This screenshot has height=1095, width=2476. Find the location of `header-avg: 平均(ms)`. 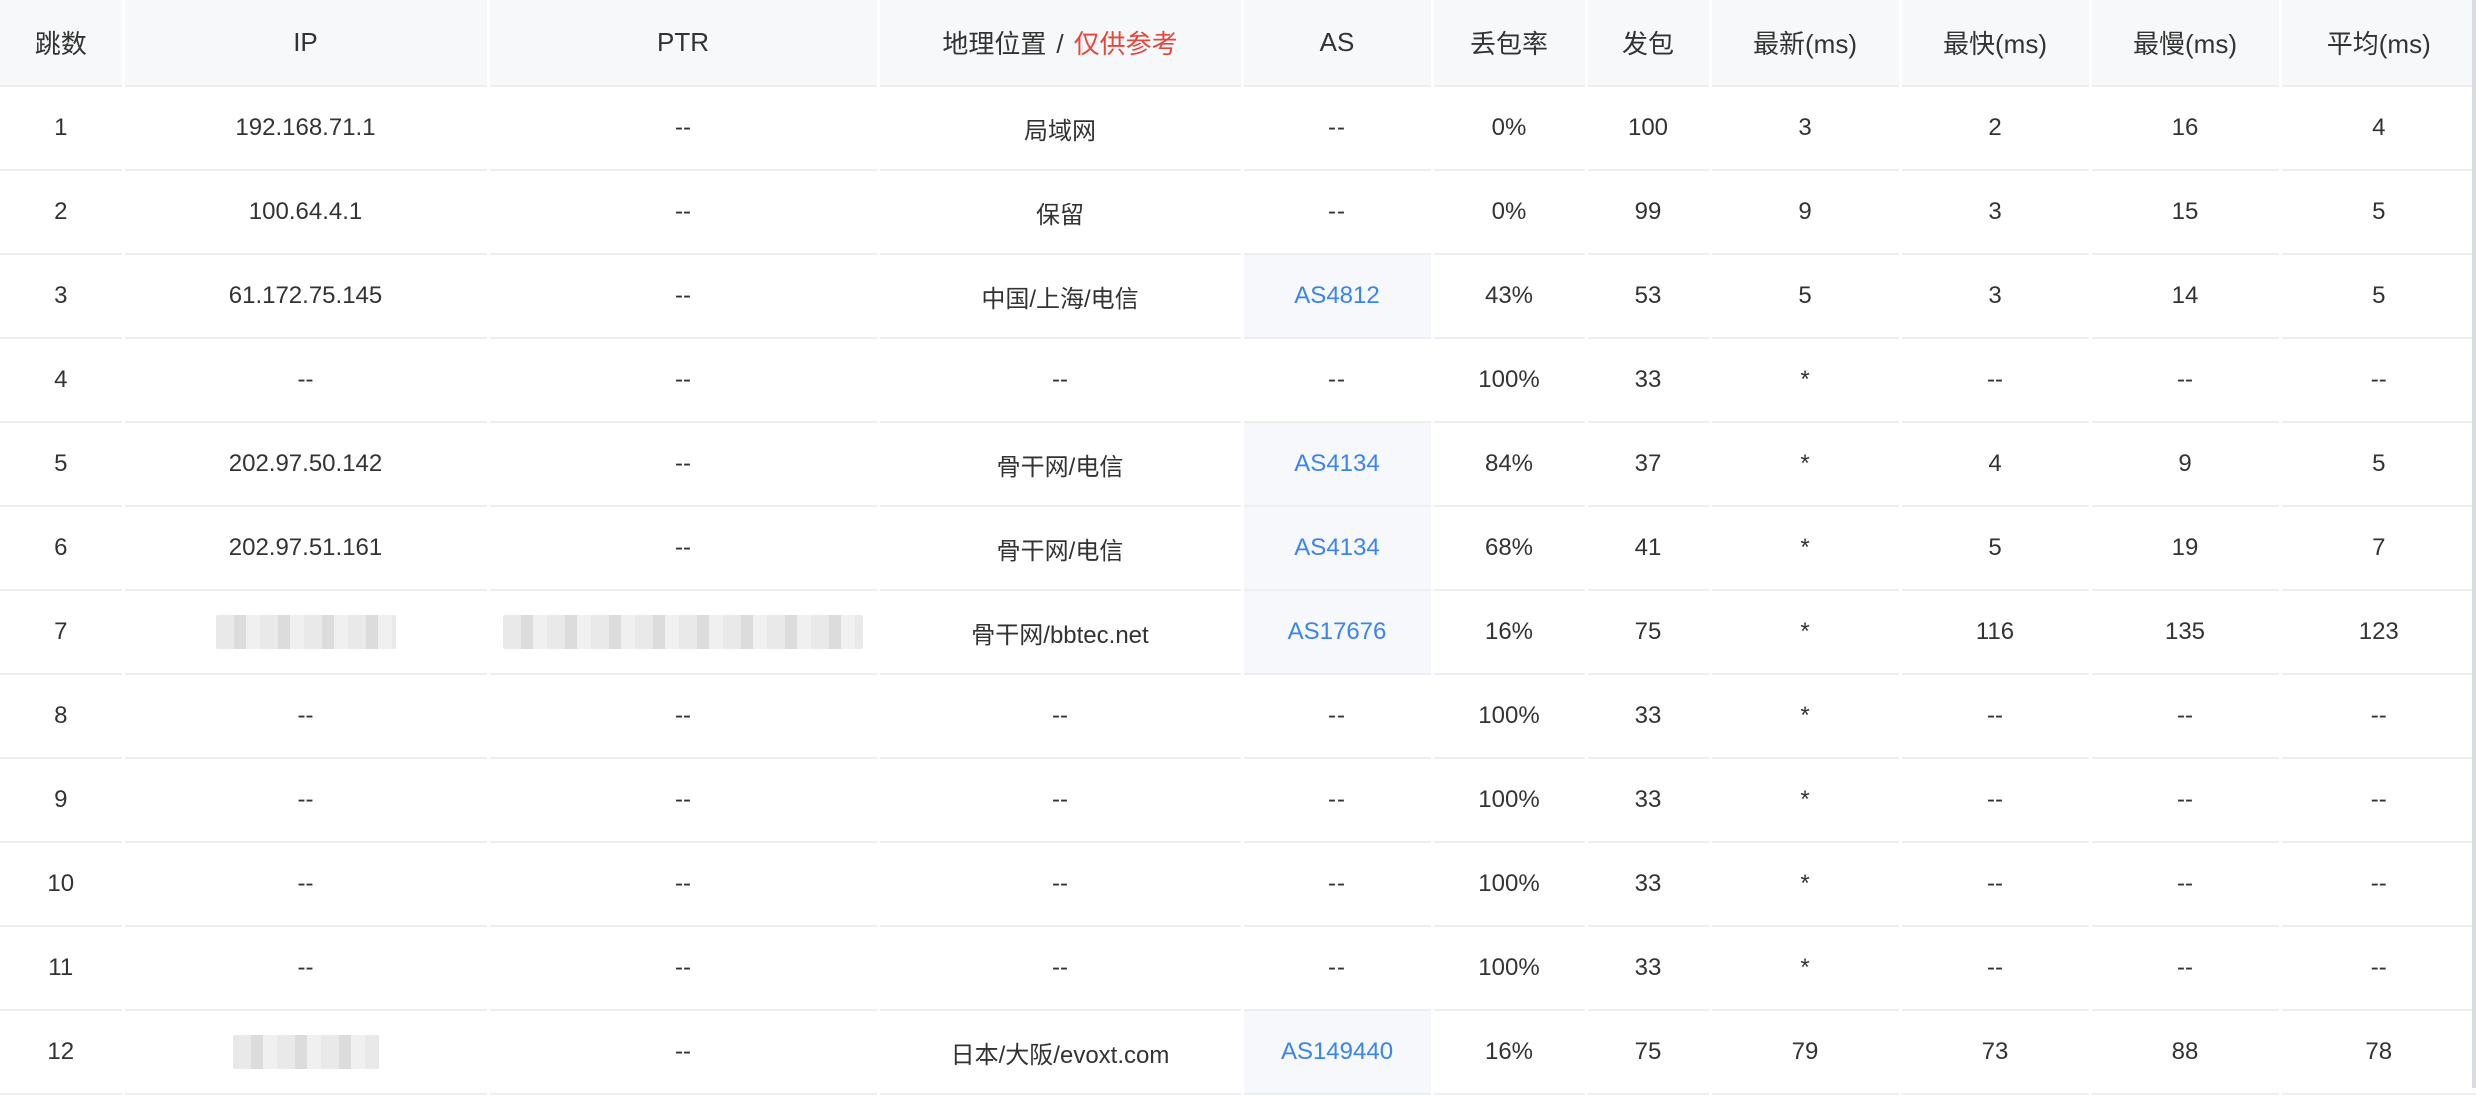

header-avg: 平均(ms) is located at coordinates (2378, 43).